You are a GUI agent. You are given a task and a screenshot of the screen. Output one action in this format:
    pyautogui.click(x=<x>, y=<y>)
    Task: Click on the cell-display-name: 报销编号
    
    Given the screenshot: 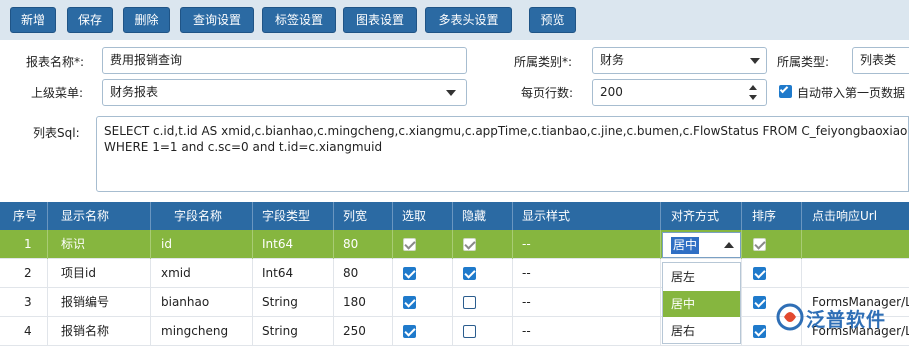 What is the action you would take?
    pyautogui.click(x=85, y=302)
    